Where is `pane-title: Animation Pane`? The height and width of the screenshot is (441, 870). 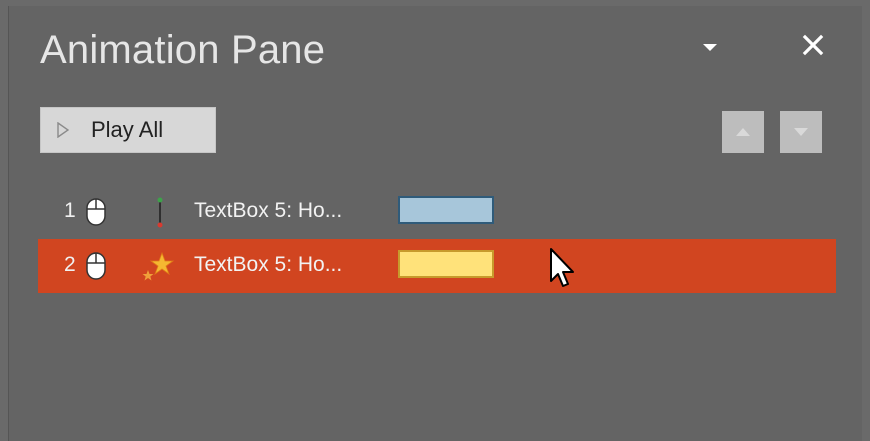
pane-title: Animation Pane is located at coordinates (183, 50).